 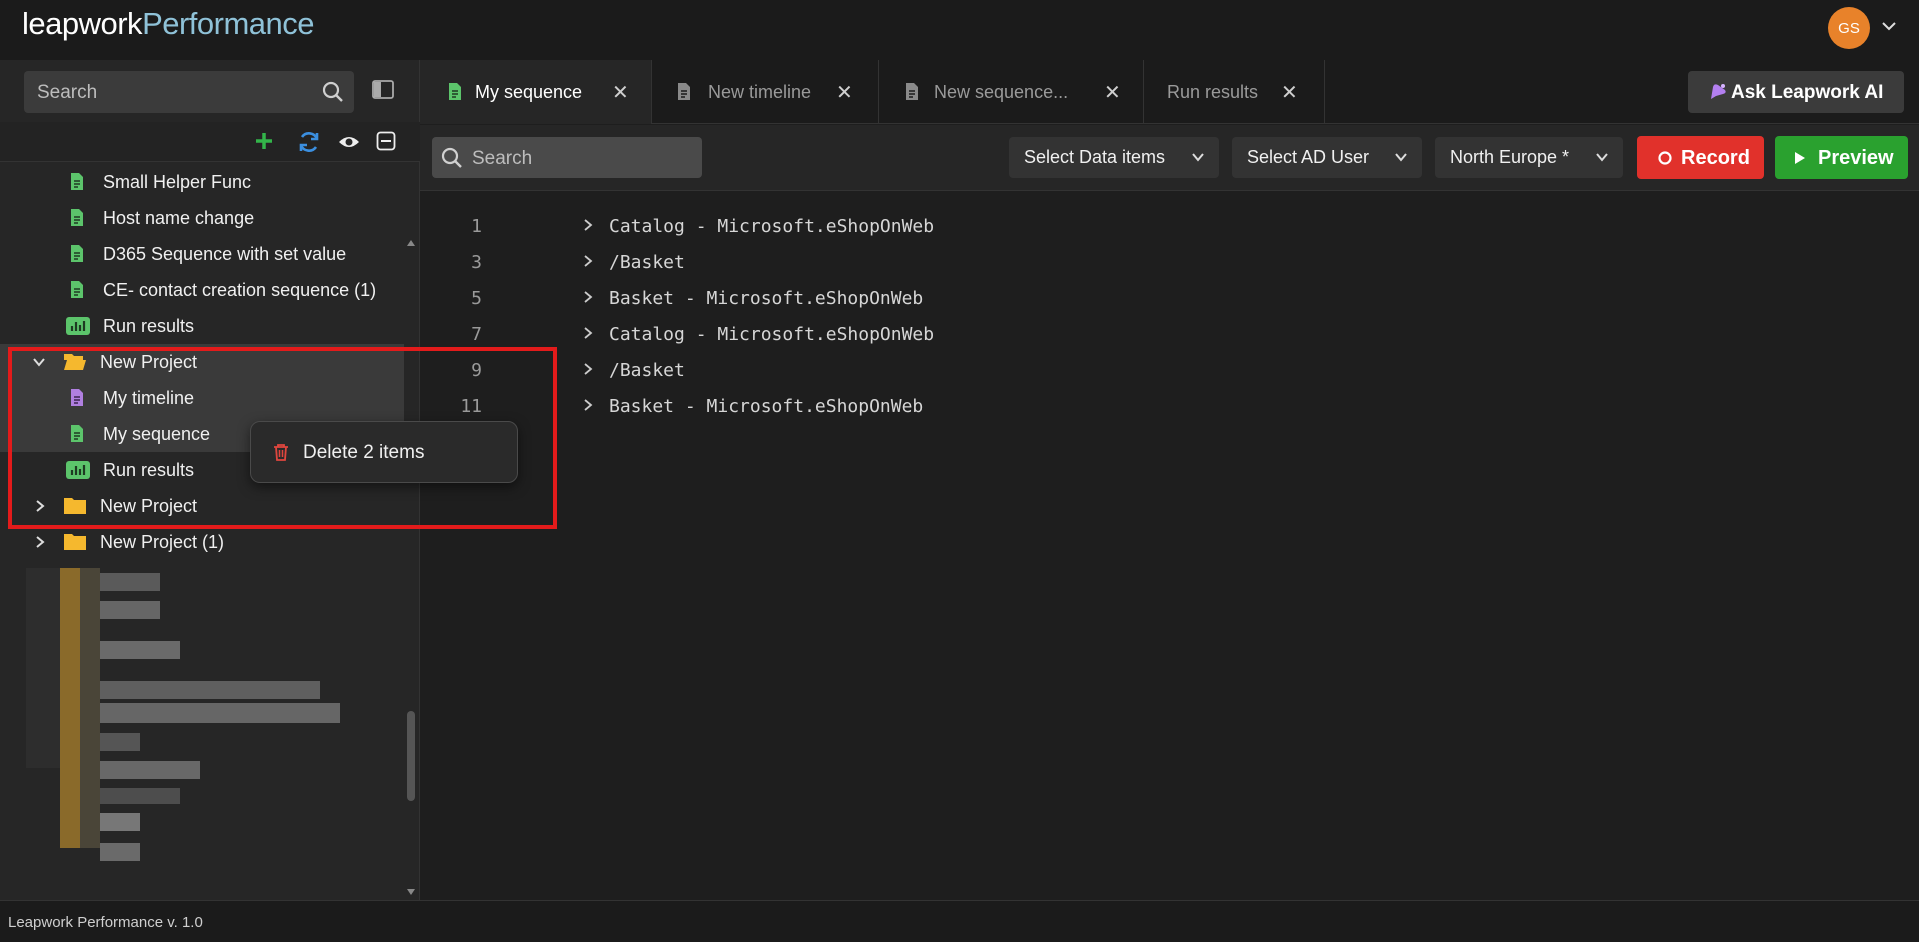 What do you see at coordinates (1169, 262) in the screenshot?
I see `sequence-step: 3 /Basket` at bounding box center [1169, 262].